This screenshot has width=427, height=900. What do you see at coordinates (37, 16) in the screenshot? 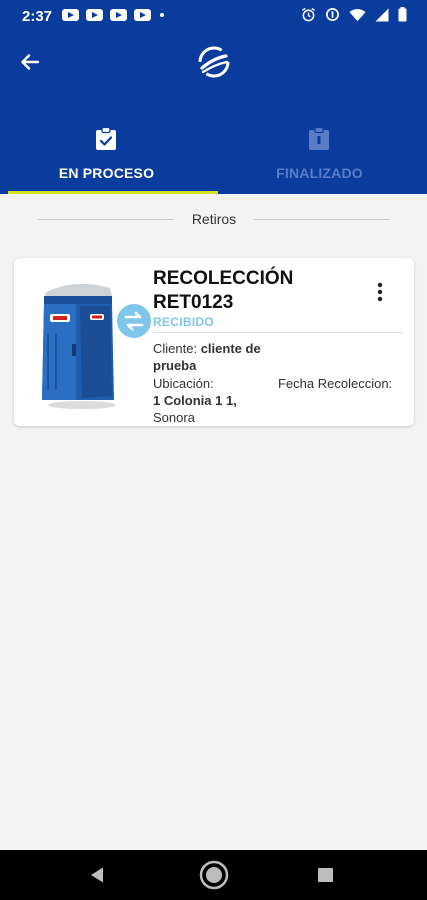
I see `status-time: 2:37` at bounding box center [37, 16].